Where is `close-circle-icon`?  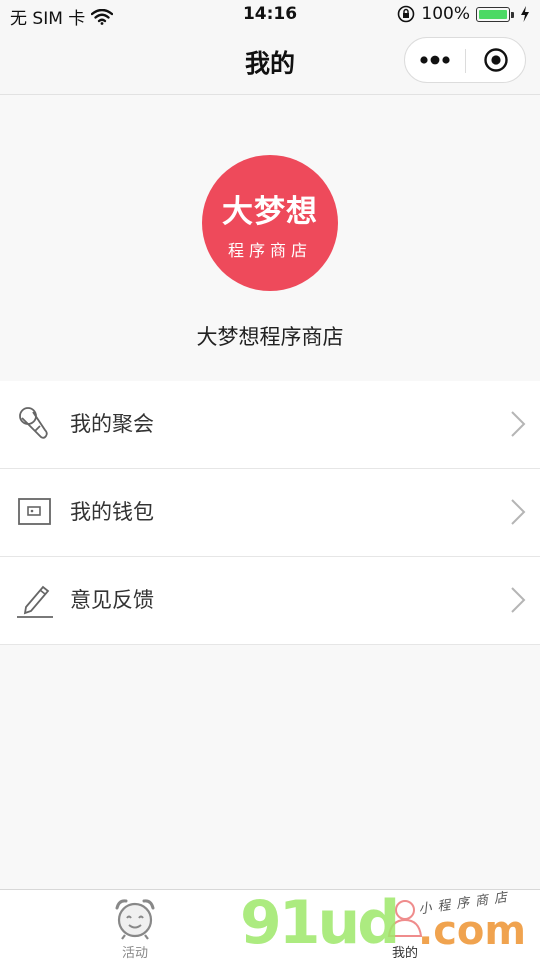
close-circle-icon is located at coordinates (496, 60).